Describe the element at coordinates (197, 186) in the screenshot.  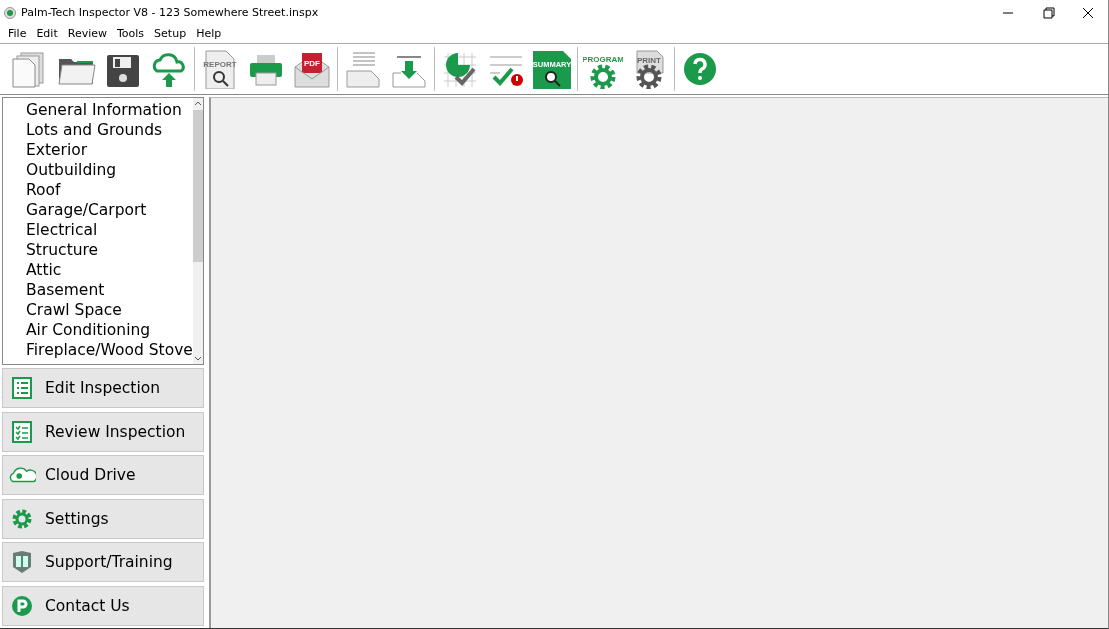
I see `scrollbar-thumb` at that location.